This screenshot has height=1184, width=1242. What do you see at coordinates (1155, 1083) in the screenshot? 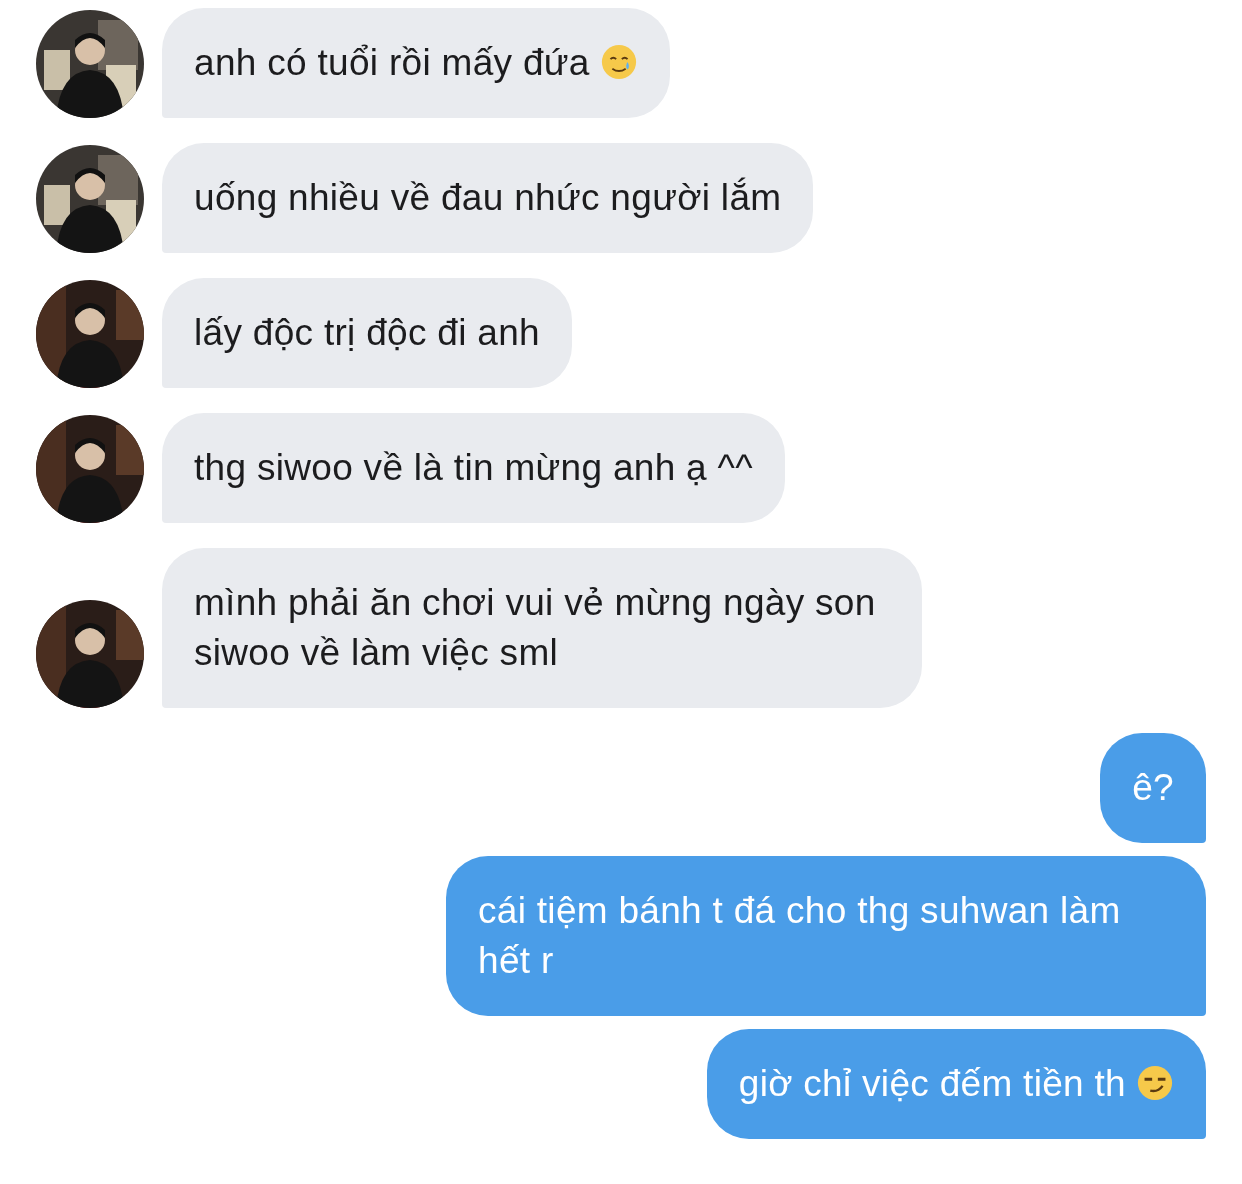
I see `smirking-face-icon` at bounding box center [1155, 1083].